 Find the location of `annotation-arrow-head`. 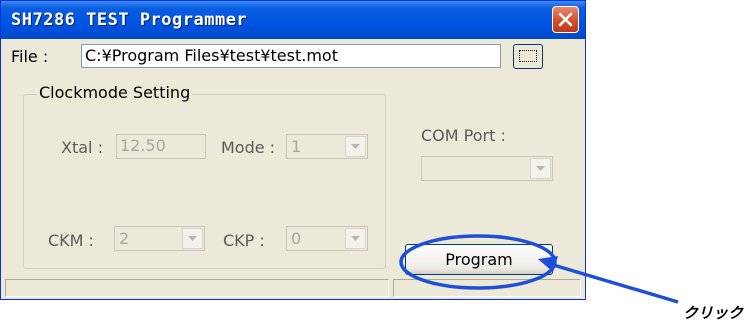

annotation-arrow-head is located at coordinates (548, 264).